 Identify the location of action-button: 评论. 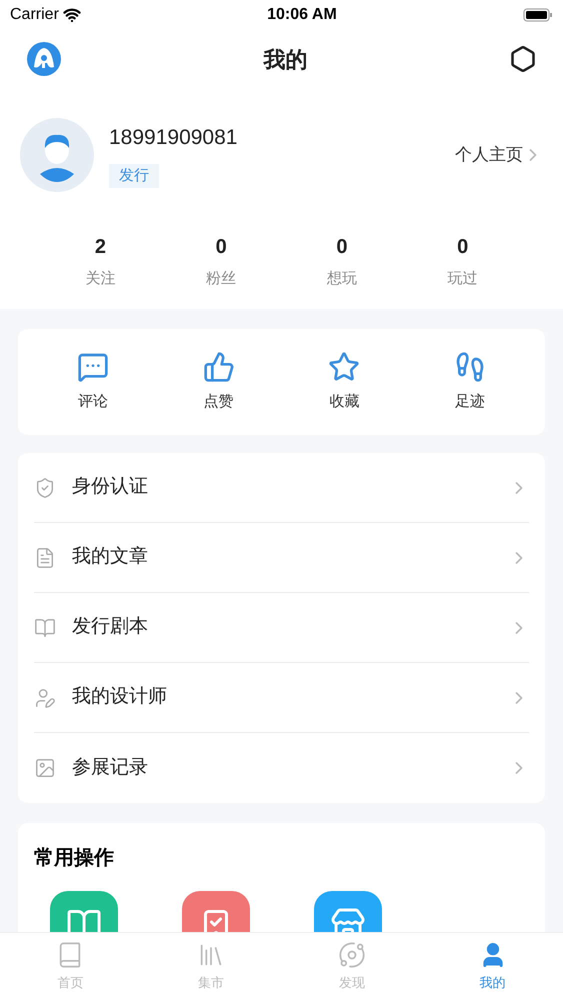
(93, 381).